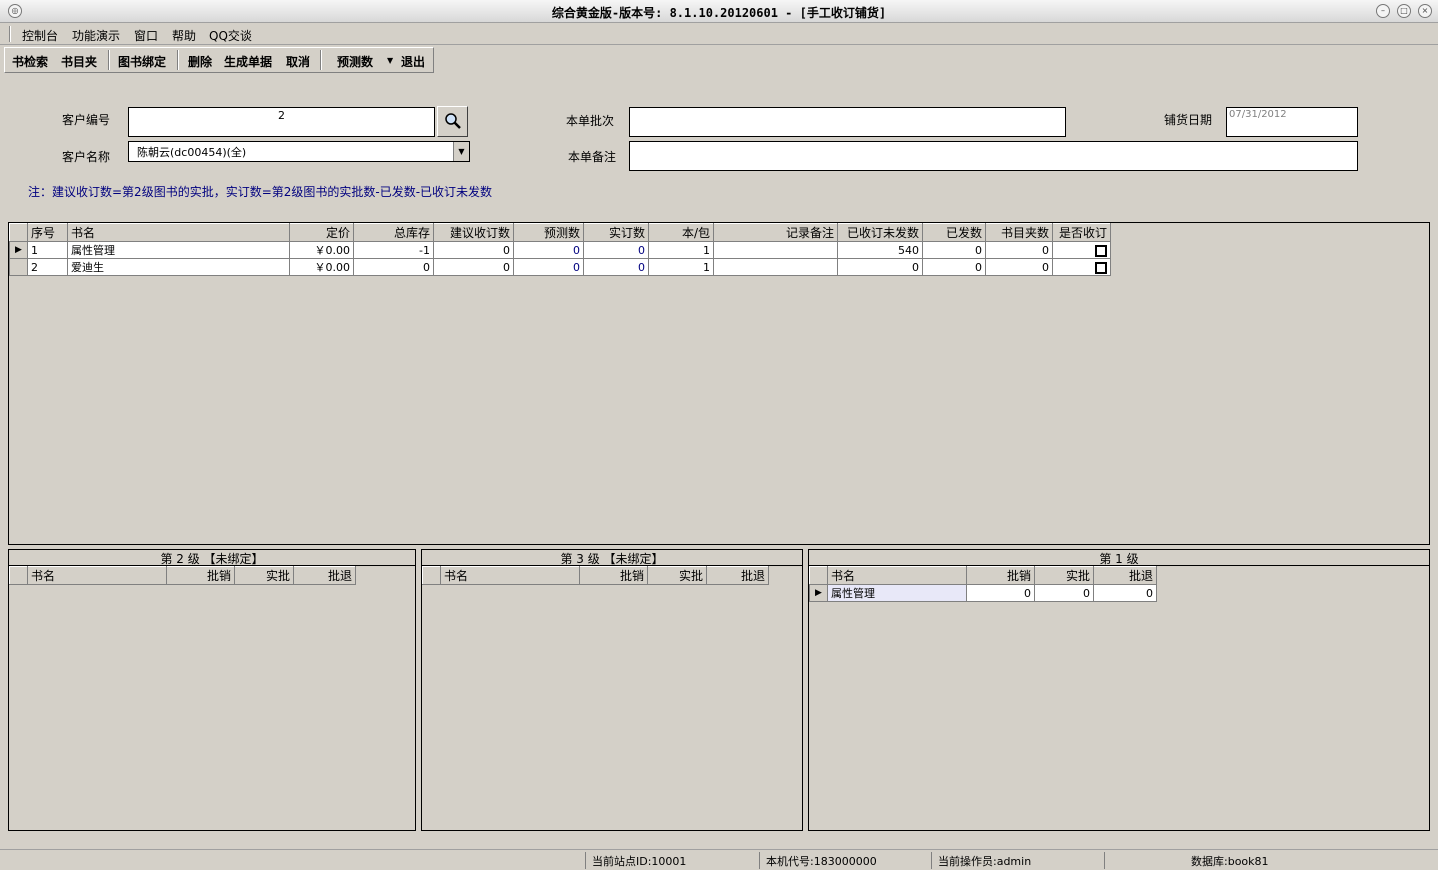 Image resolution: width=1438 pixels, height=870 pixels. I want to click on remark-input, so click(993, 156).